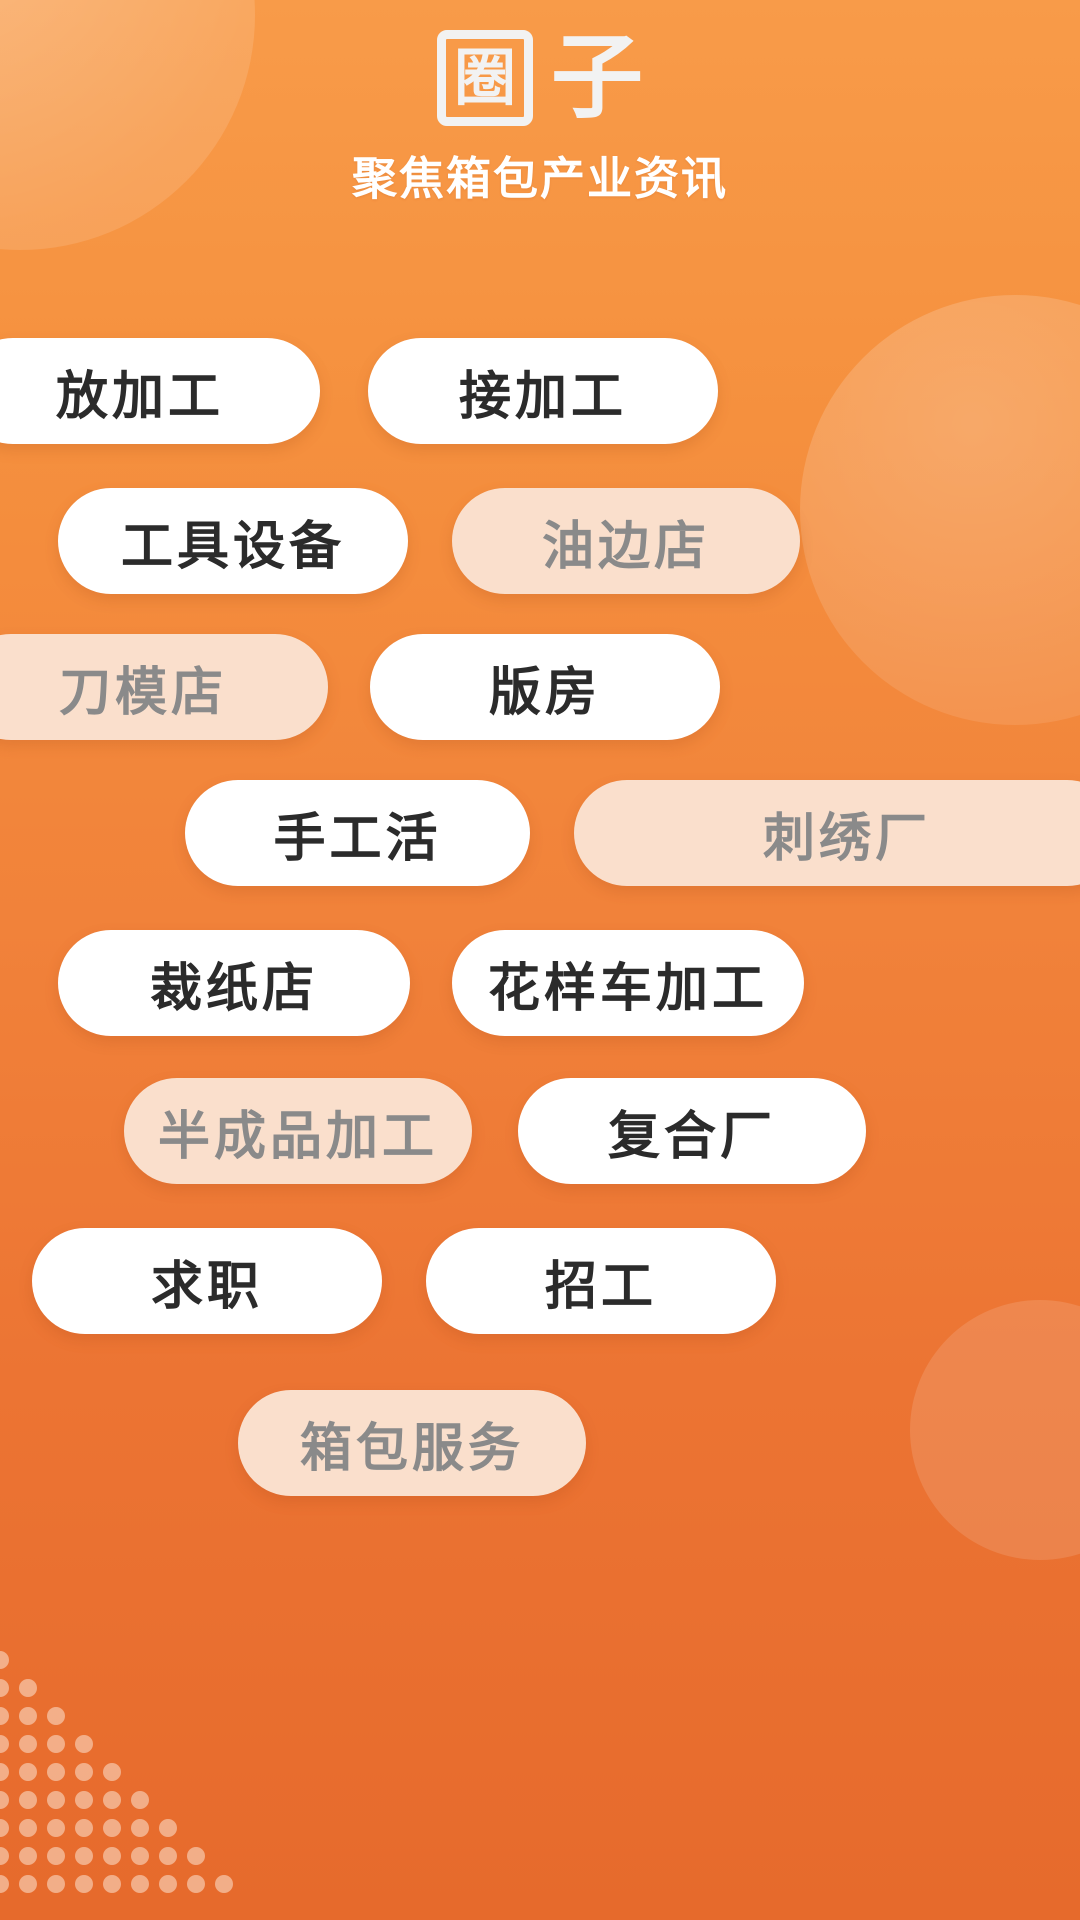  I want to click on category-chip-label: 求职, so click(206, 1286).